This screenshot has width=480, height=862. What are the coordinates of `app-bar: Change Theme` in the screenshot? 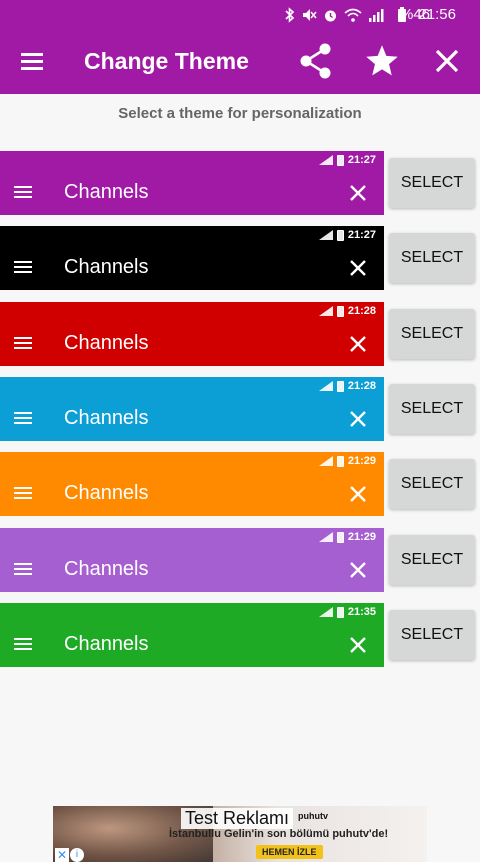 It's located at (240, 62).